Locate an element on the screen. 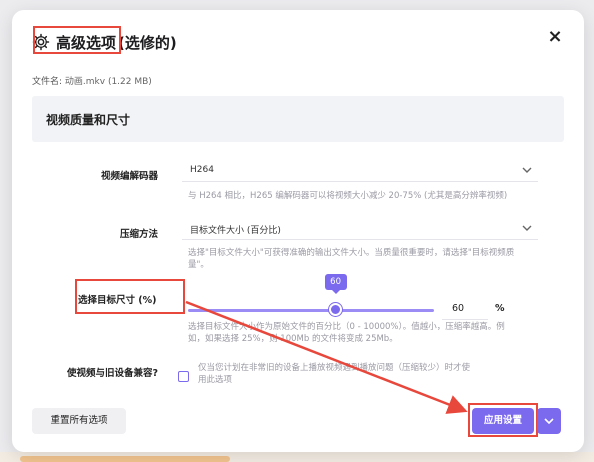 This screenshot has width=594, height=462. background-progress is located at coordinates (125, 459).